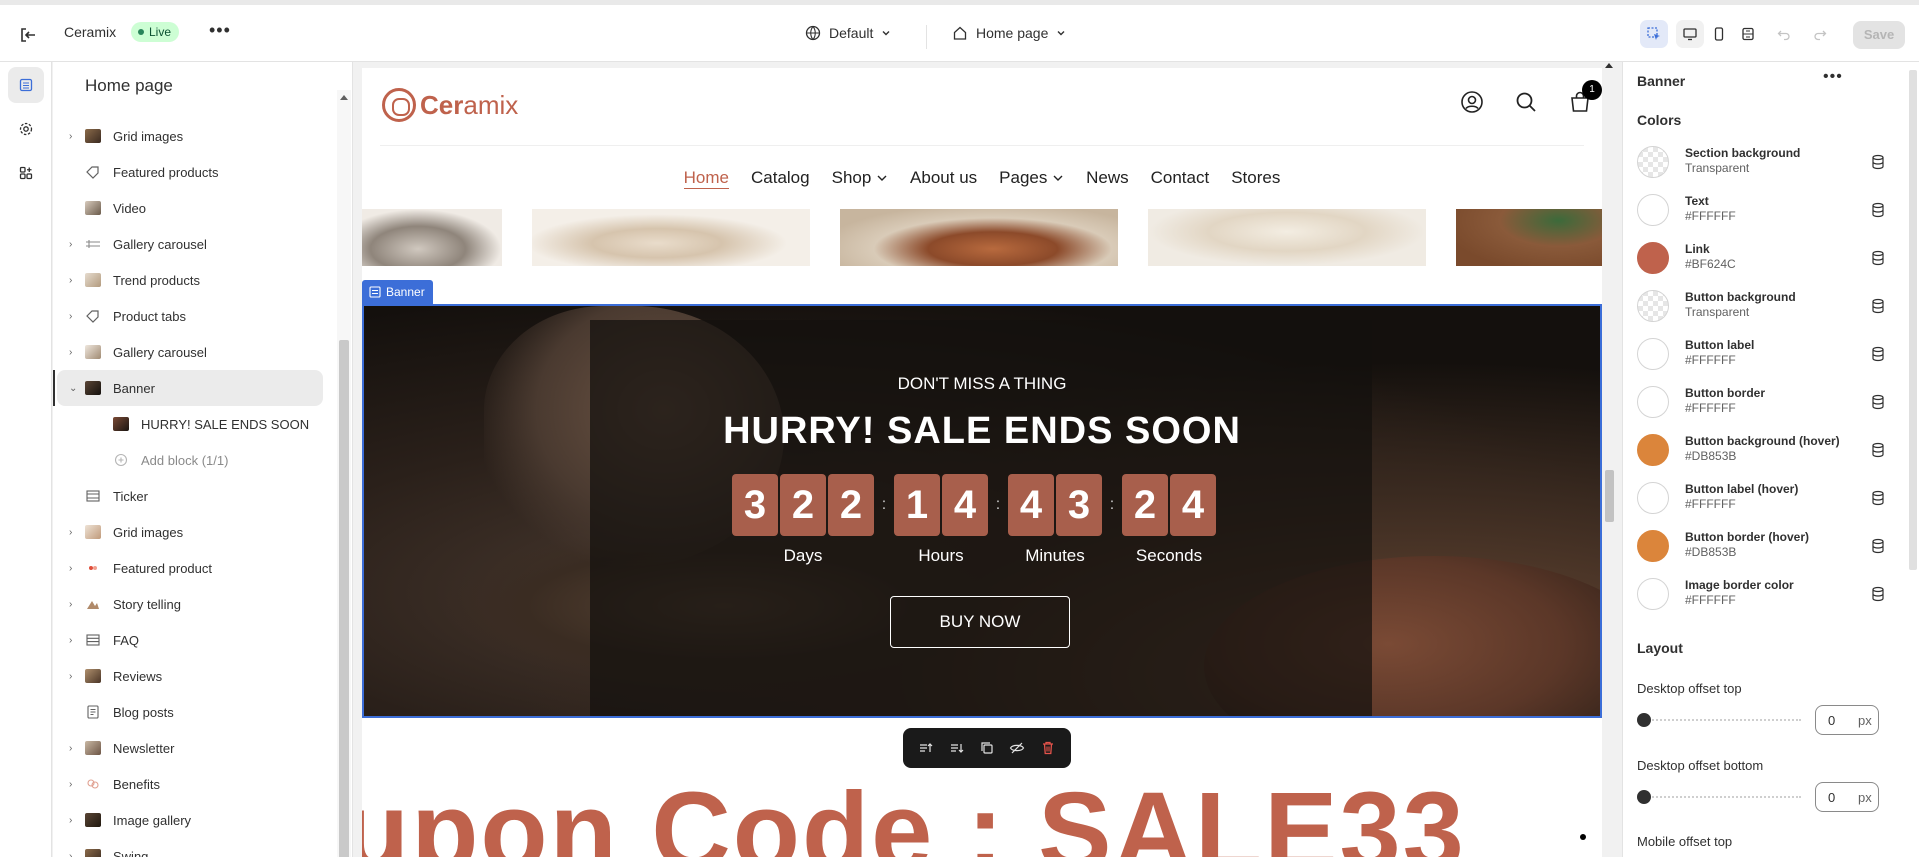 Image resolution: width=1919 pixels, height=857 pixels. Describe the element at coordinates (706, 178) in the screenshot. I see `nav-home: Home` at that location.